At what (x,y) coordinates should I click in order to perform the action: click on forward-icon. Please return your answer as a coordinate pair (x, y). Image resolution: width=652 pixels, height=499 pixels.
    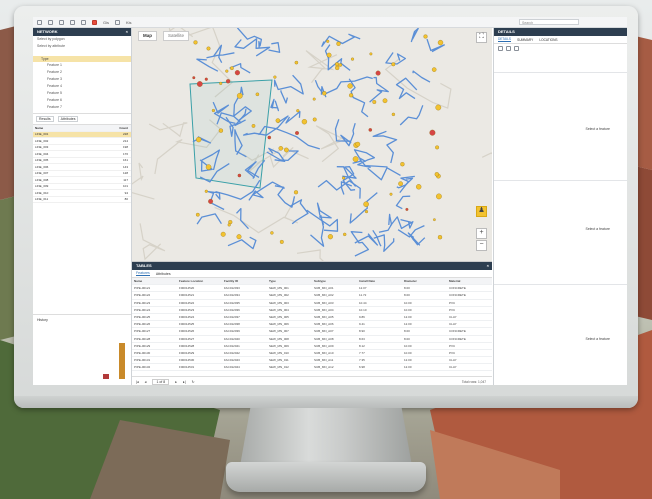
    Looking at the image, I should click on (50, 22).